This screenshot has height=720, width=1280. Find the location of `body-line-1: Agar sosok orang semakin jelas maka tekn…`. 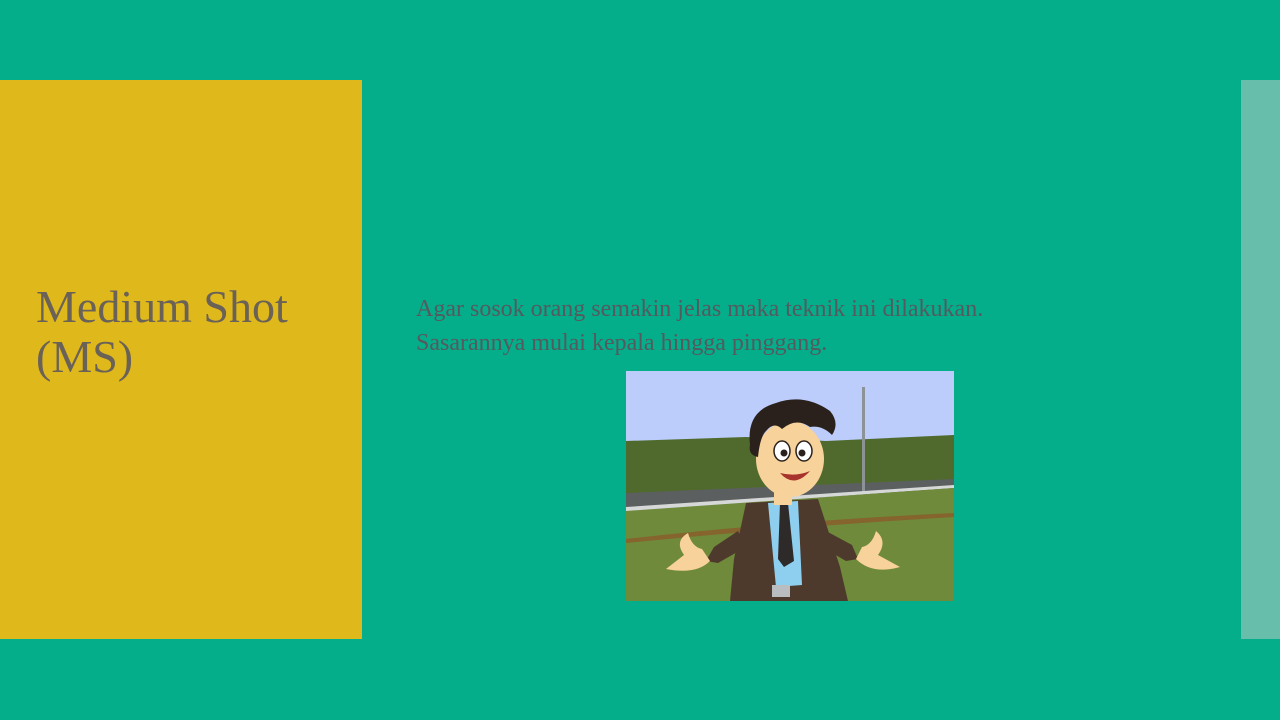

body-line-1: Agar sosok orang semakin jelas maka tekn… is located at coordinates (700, 309).